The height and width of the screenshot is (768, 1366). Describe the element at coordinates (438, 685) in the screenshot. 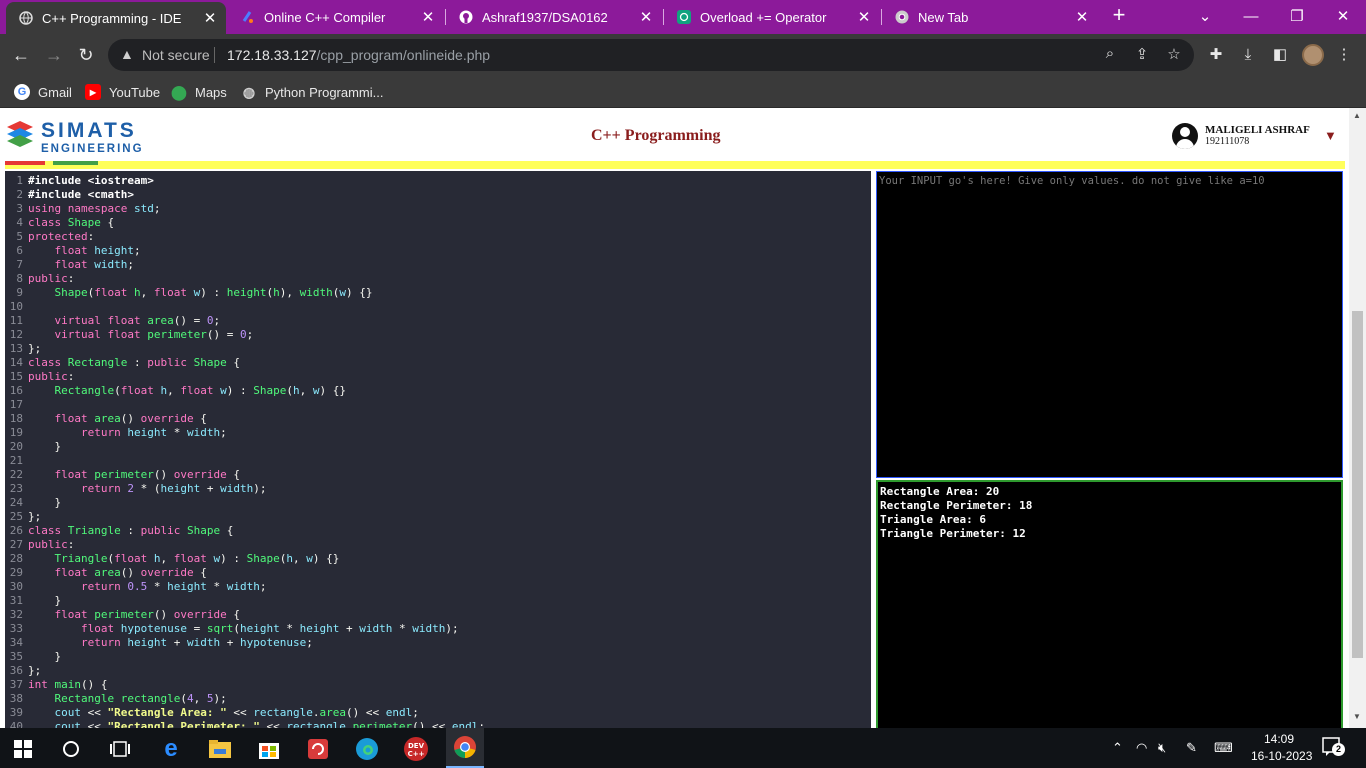

I see `code-line: 37 int main() {` at that location.